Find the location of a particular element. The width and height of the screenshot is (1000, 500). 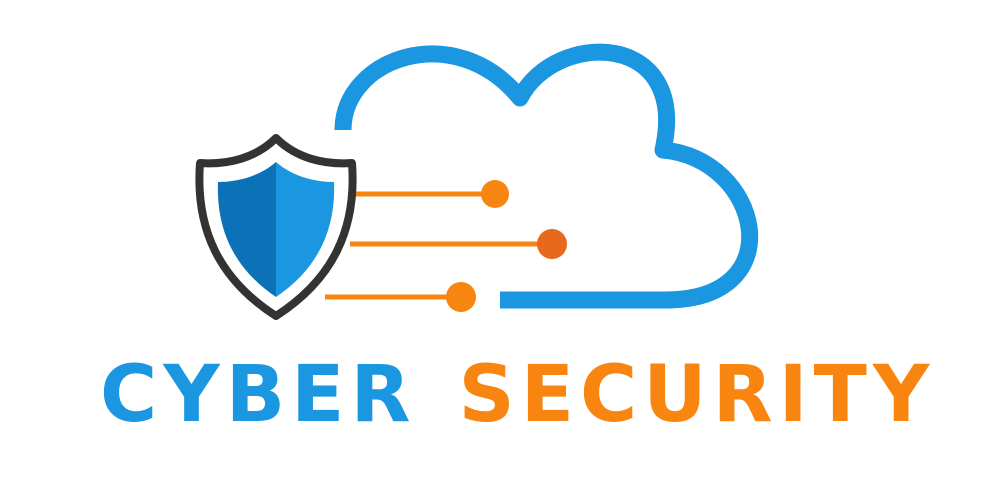

circuit-dot-bottom is located at coordinates (461, 297).